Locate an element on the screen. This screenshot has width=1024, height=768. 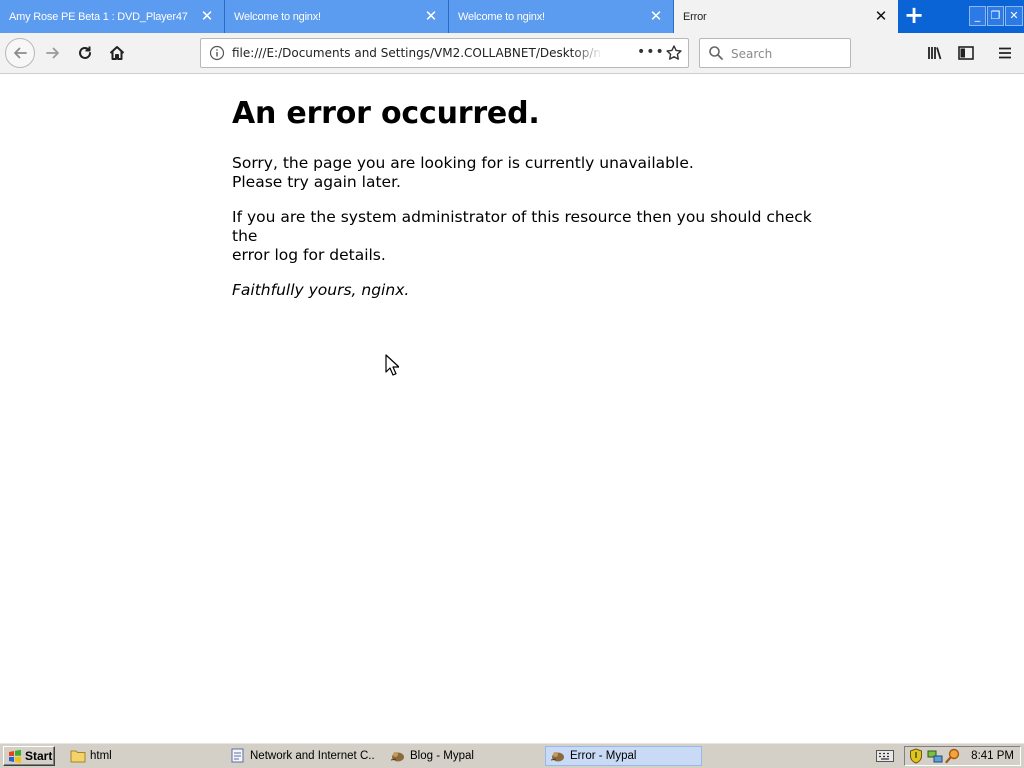
back-arrow-icon is located at coordinates (20, 53).